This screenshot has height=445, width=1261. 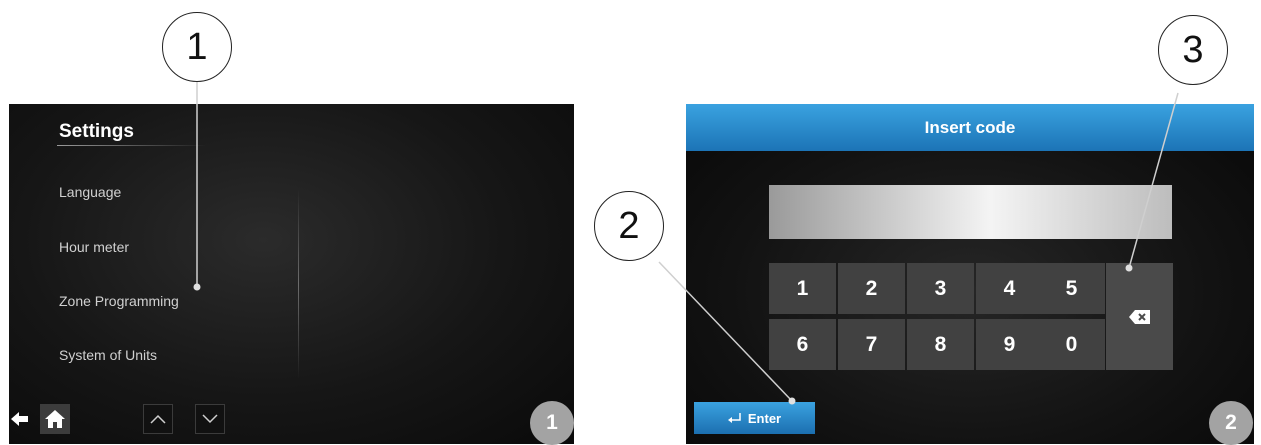 What do you see at coordinates (1193, 50) in the screenshot?
I see `callout-3: 3` at bounding box center [1193, 50].